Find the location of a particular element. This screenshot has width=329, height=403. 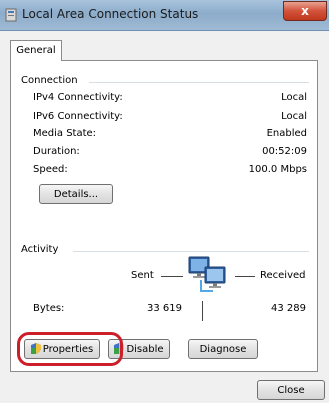

bytes-divider is located at coordinates (202, 311).